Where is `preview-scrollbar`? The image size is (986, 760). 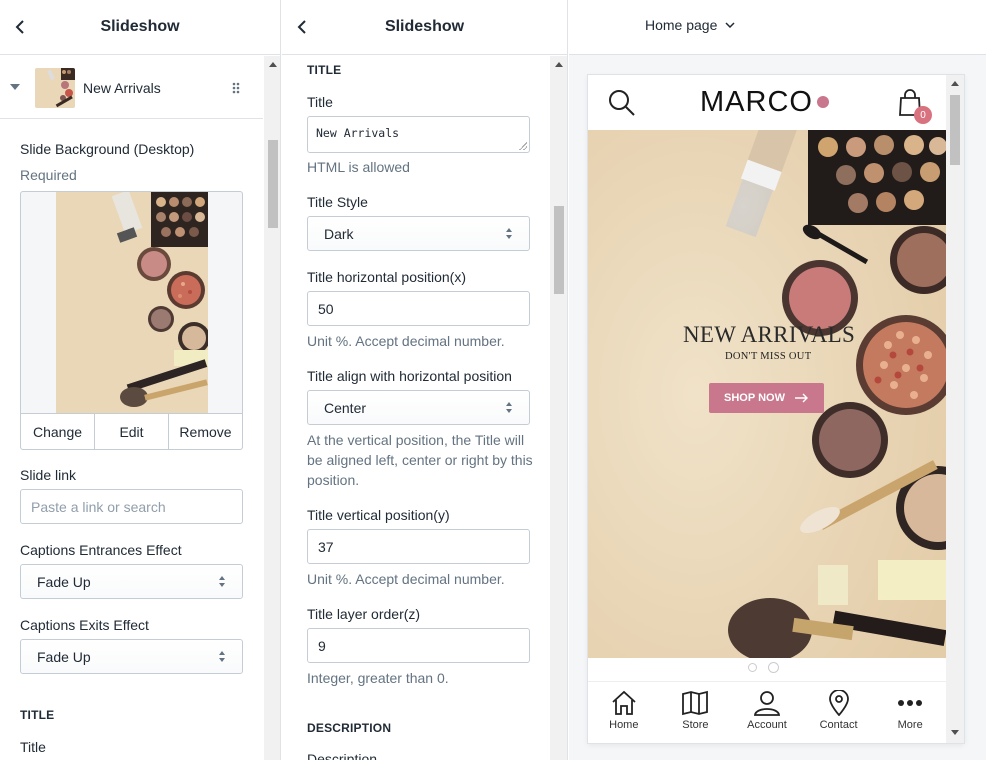
preview-scrollbar is located at coordinates (955, 409).